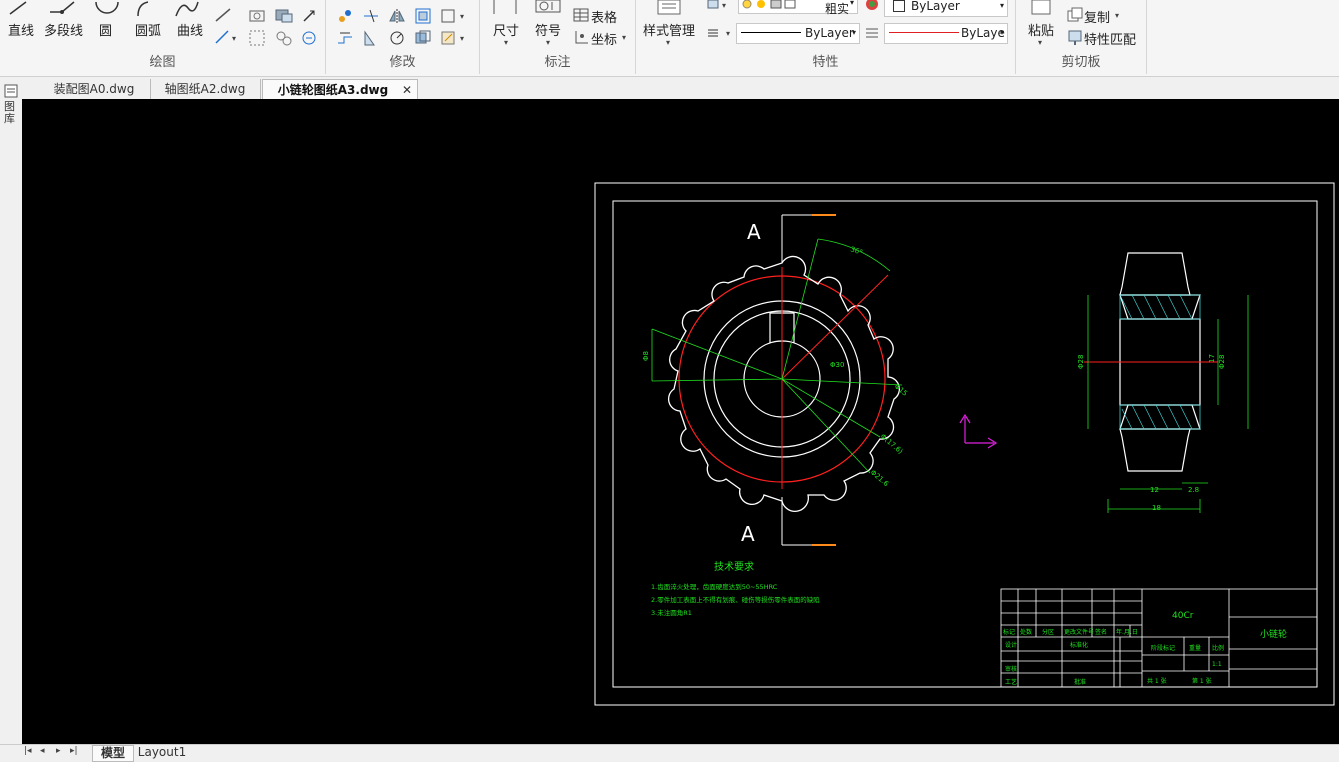 The width and height of the screenshot is (1339, 762). Describe the element at coordinates (21, 29) in the screenshot. I see `line-button: 直线` at that location.